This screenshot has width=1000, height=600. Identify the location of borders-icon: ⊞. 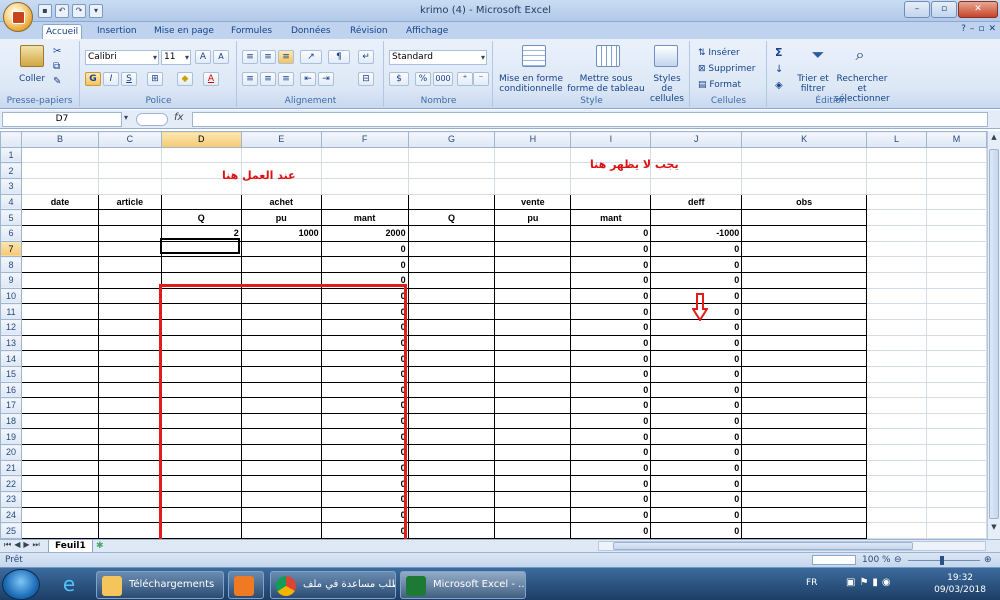
(155, 79).